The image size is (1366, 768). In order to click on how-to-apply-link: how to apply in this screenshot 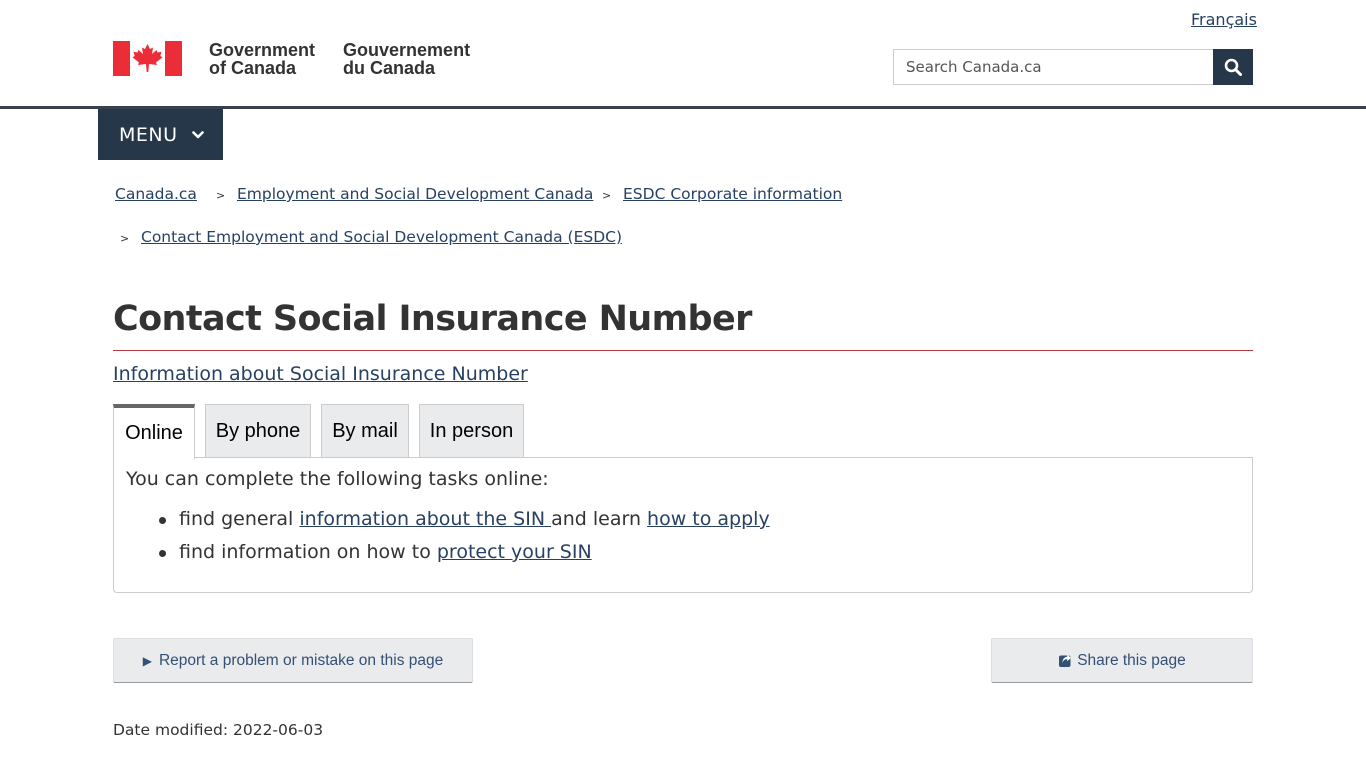, I will do `click(708, 519)`.